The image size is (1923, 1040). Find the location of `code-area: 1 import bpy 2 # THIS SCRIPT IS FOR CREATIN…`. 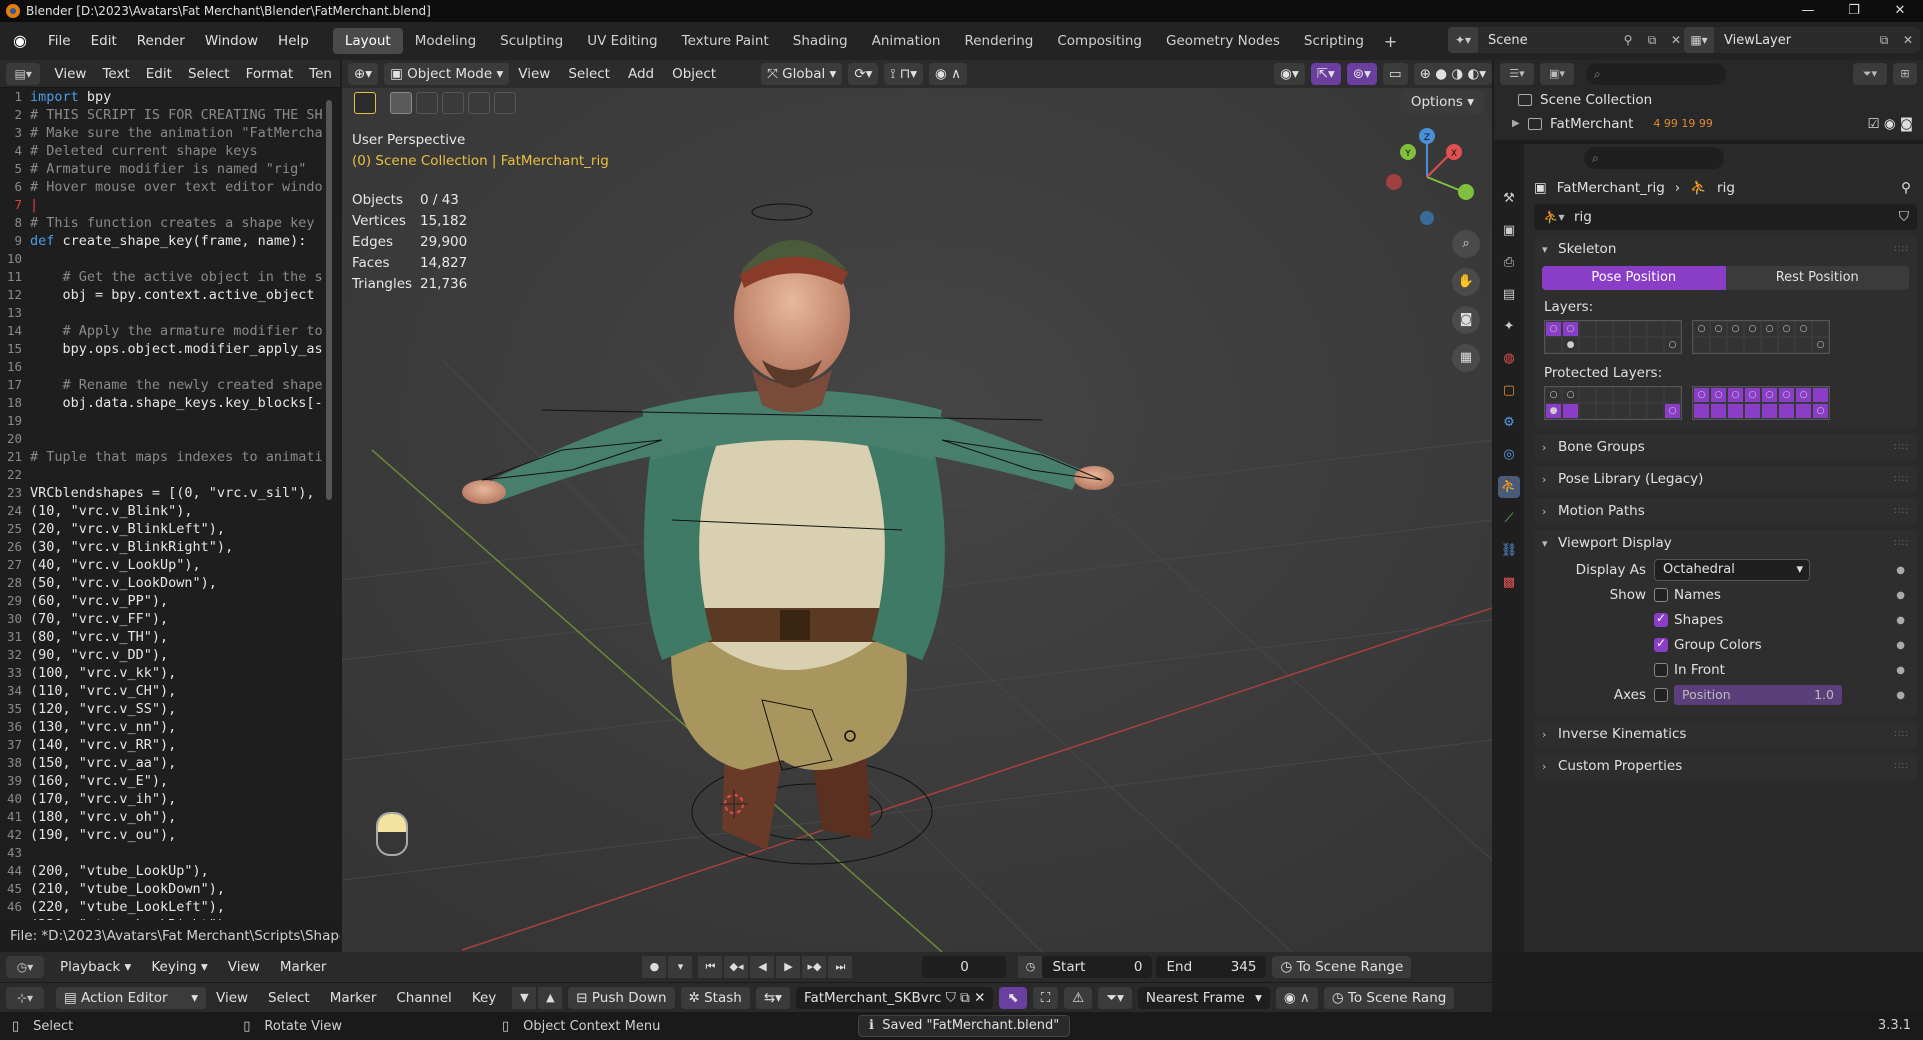

code-area: 1 import bpy 2 # THIS SCRIPT IS FOR CREATIN… is located at coordinates (170, 504).